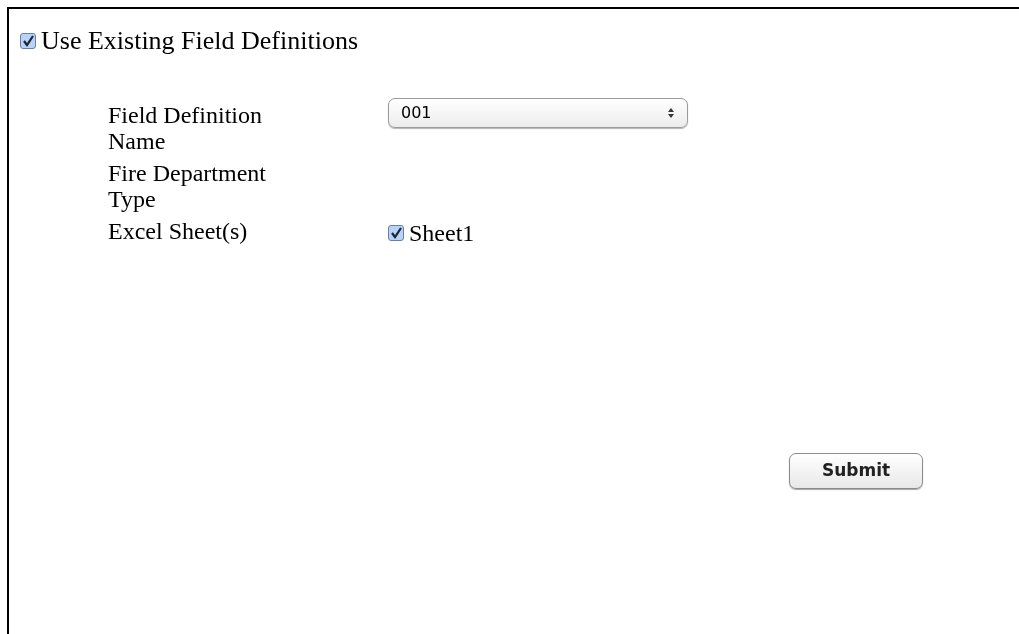  Describe the element at coordinates (671, 113) in the screenshot. I see `updown-icon` at that location.